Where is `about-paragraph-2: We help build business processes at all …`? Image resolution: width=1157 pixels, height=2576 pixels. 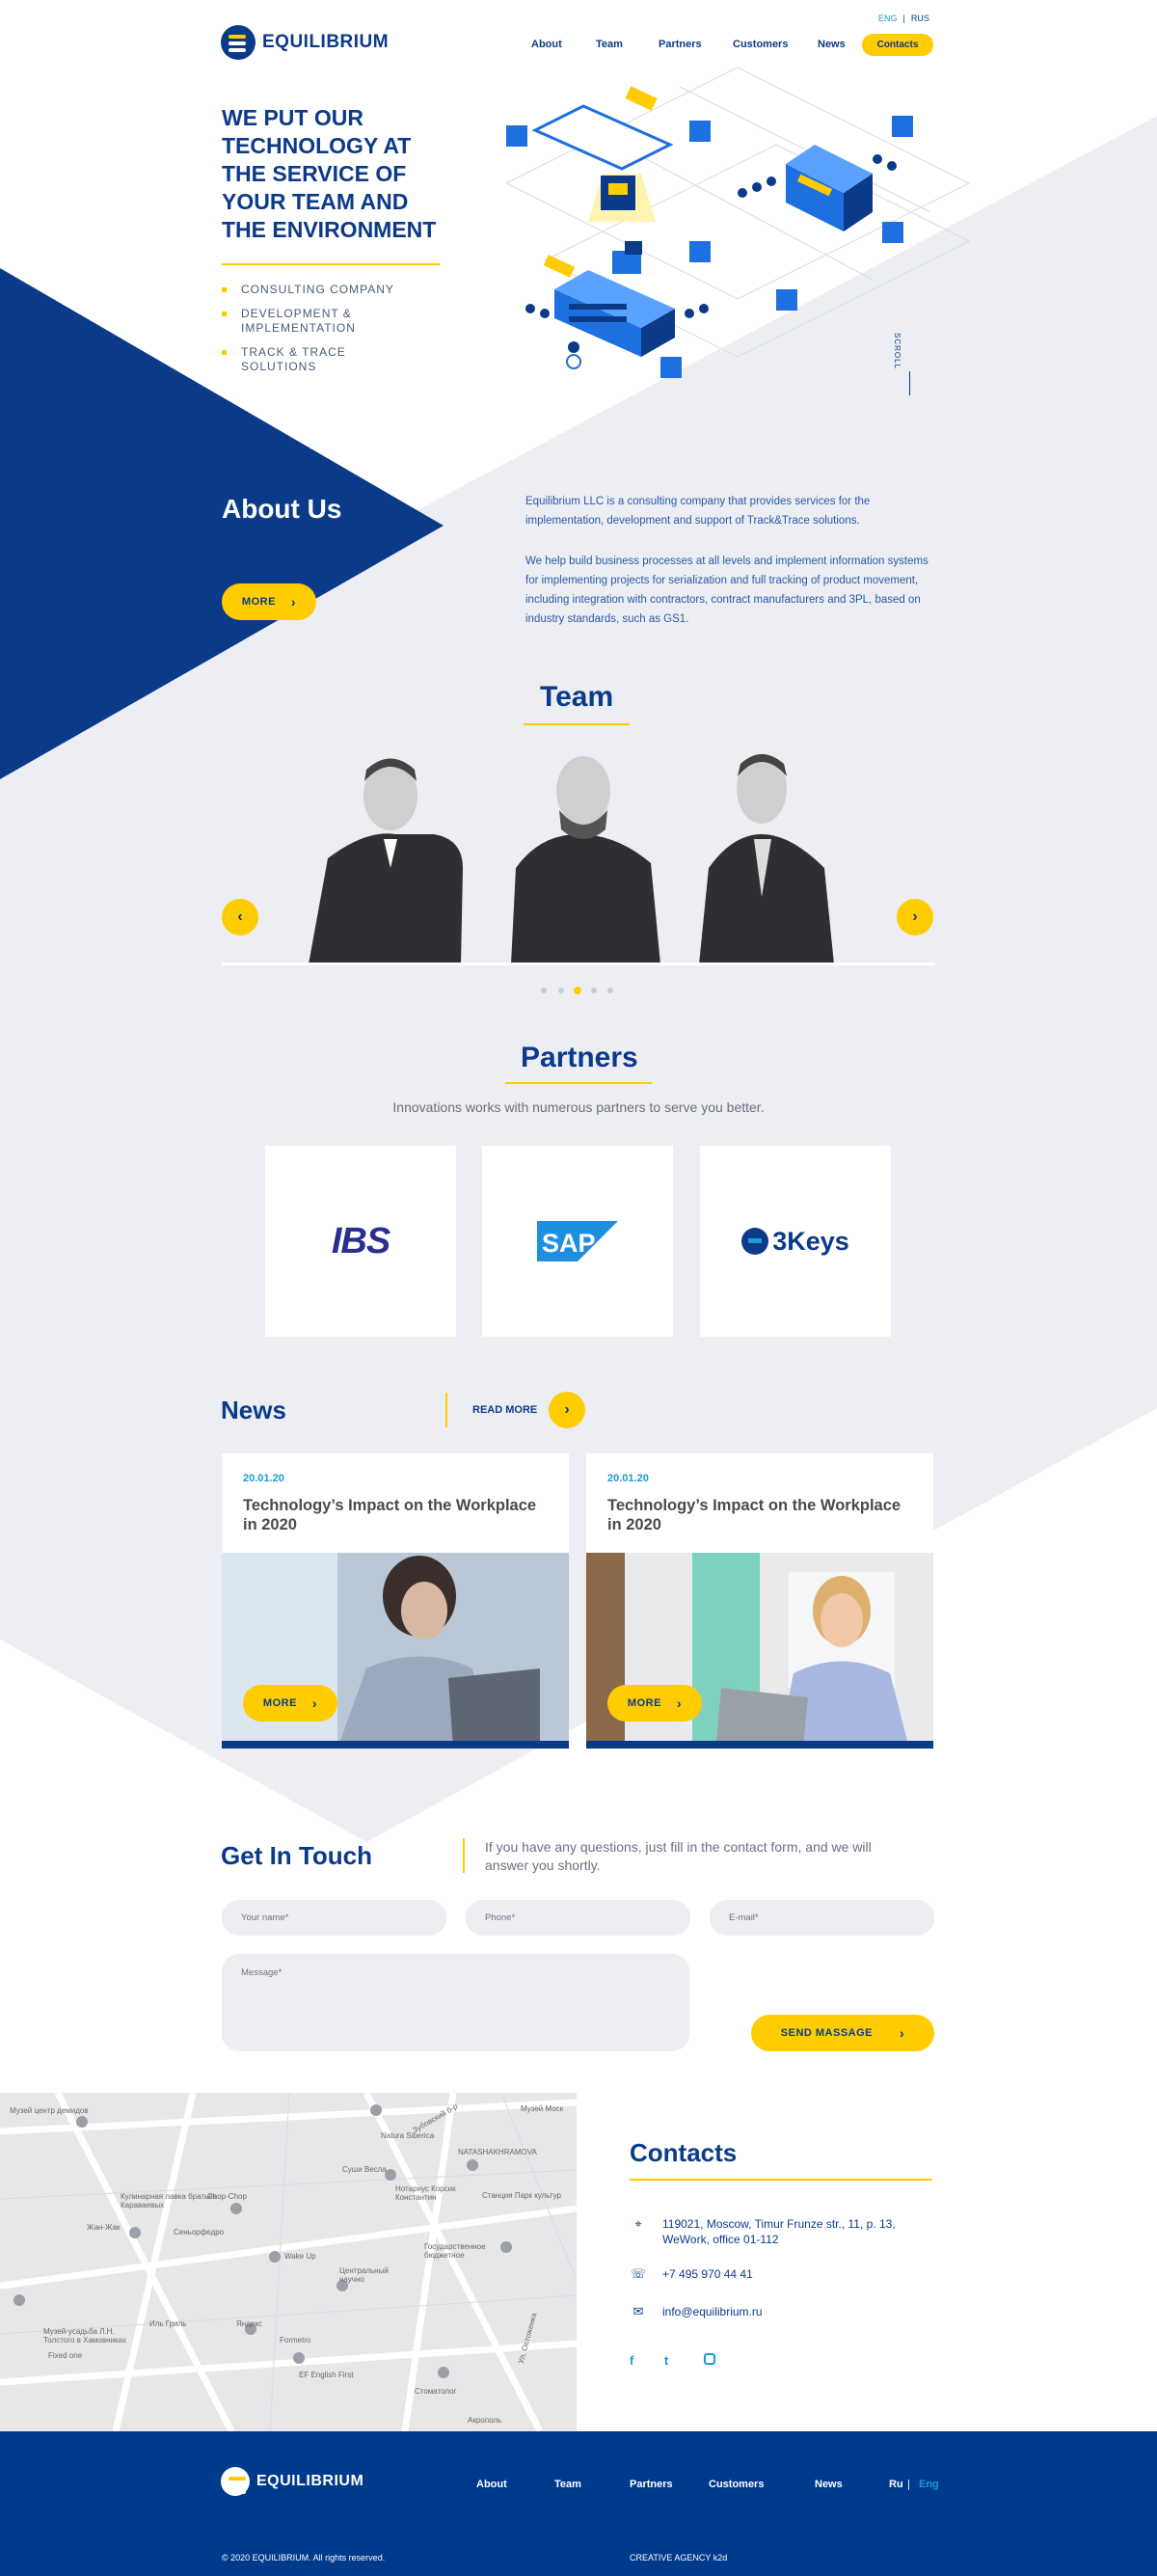 about-paragraph-2: We help build business processes at all … is located at coordinates (726, 590).